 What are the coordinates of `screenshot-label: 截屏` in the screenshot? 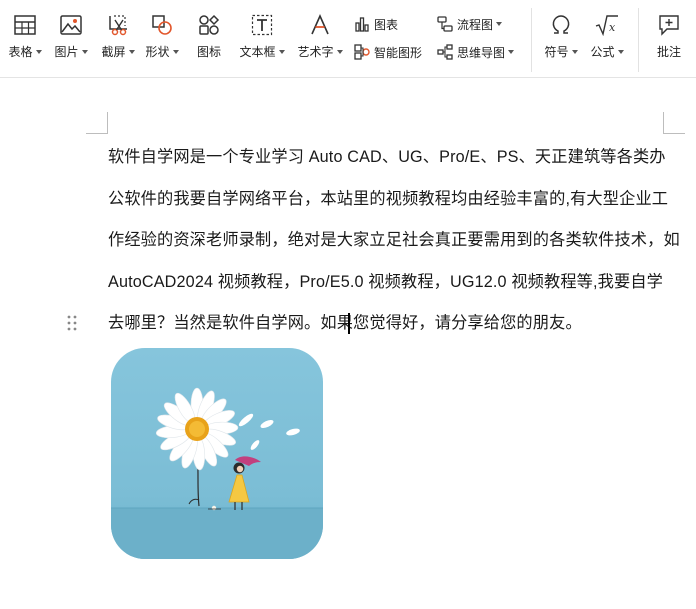 It's located at (113, 52).